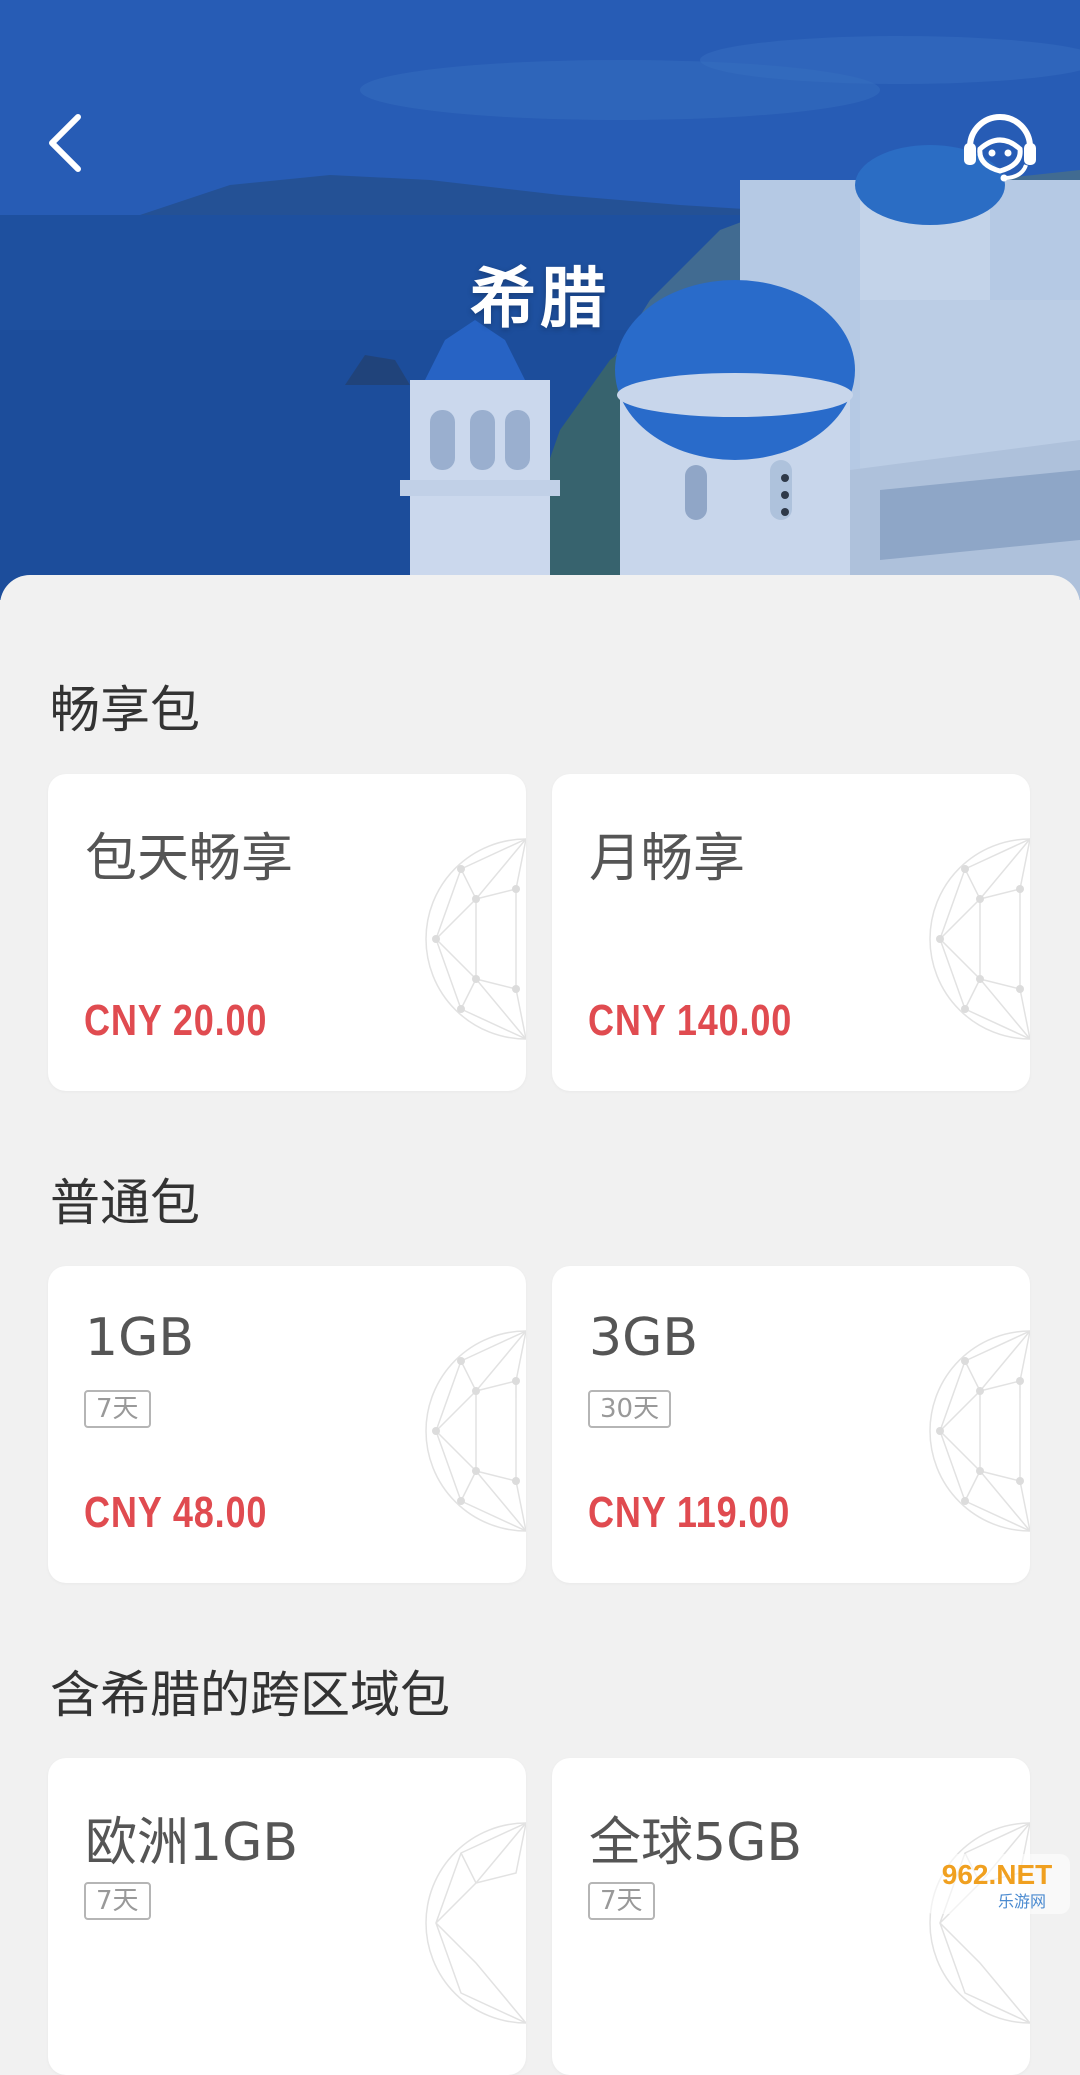 The height and width of the screenshot is (2075, 1080). What do you see at coordinates (667, 859) in the screenshot?
I see `package-name: 月畅享` at bounding box center [667, 859].